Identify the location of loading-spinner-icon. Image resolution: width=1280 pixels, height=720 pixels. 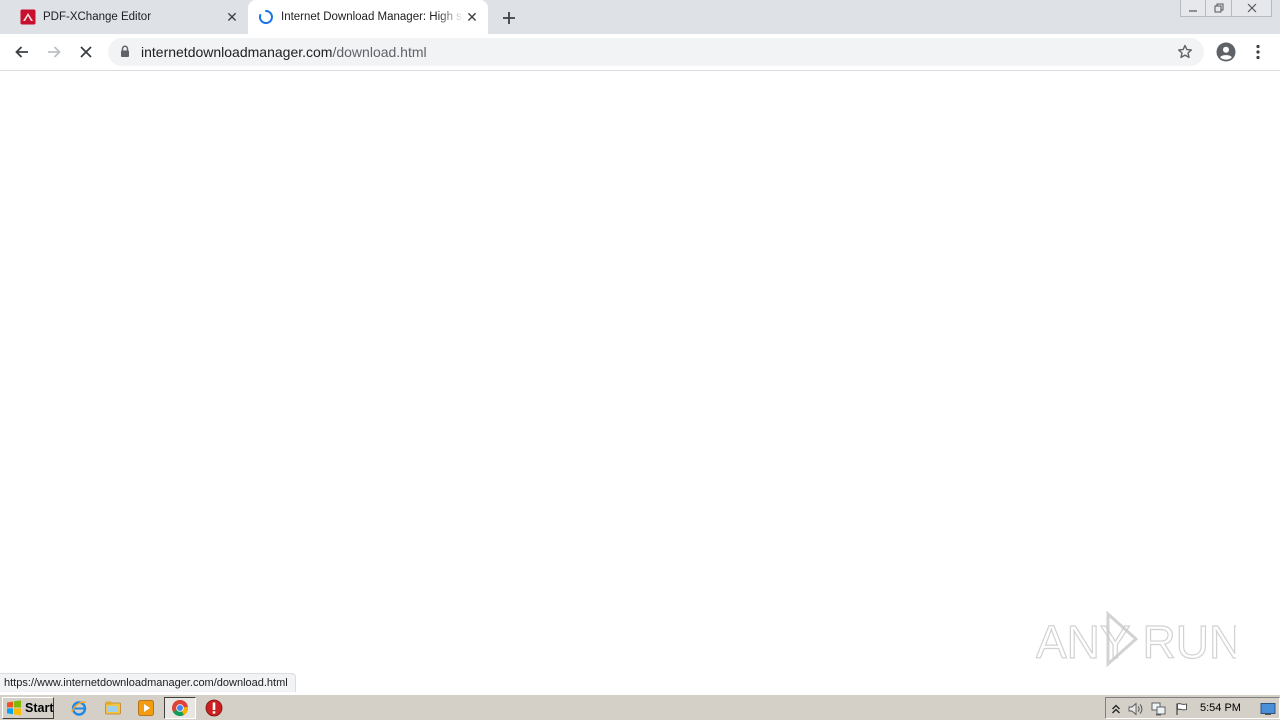
(266, 17).